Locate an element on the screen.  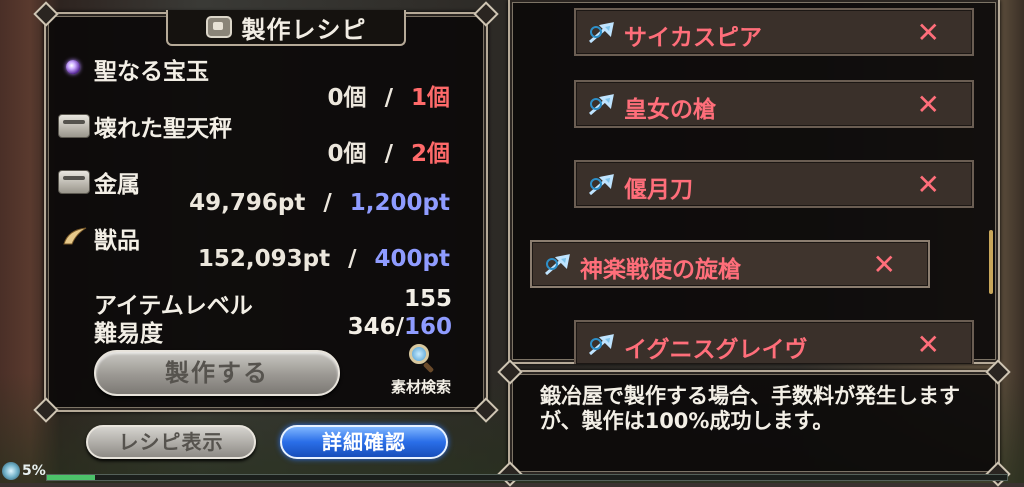
list-item: 偃月刀 ✕ is located at coordinates (774, 184).